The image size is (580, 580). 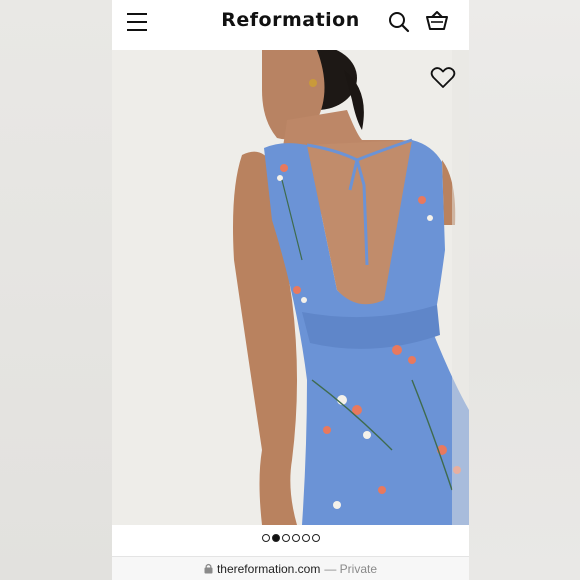 What do you see at coordinates (351, 568) in the screenshot?
I see `privacy-label: — Private` at bounding box center [351, 568].